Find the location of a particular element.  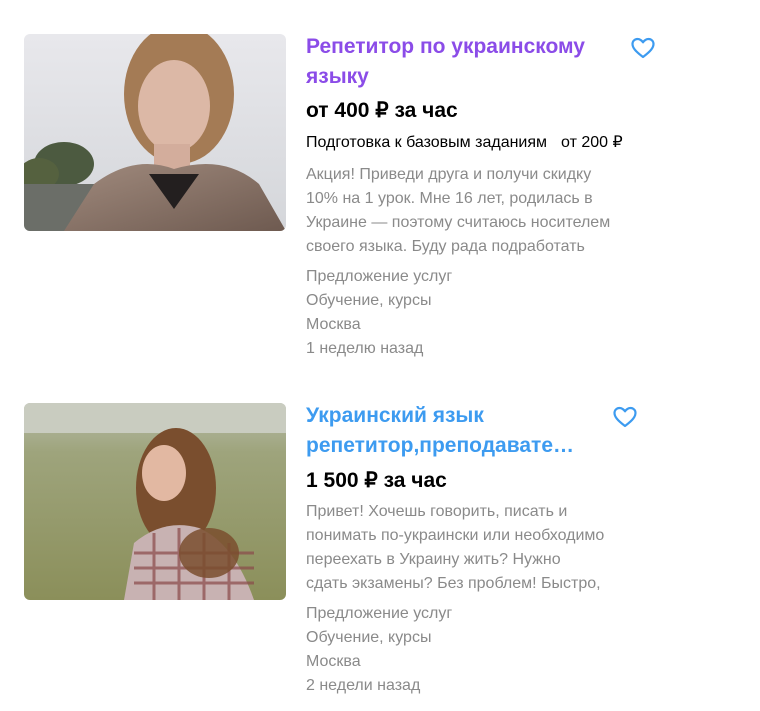

listing-date: 1 неделю назад is located at coordinates (365, 348).